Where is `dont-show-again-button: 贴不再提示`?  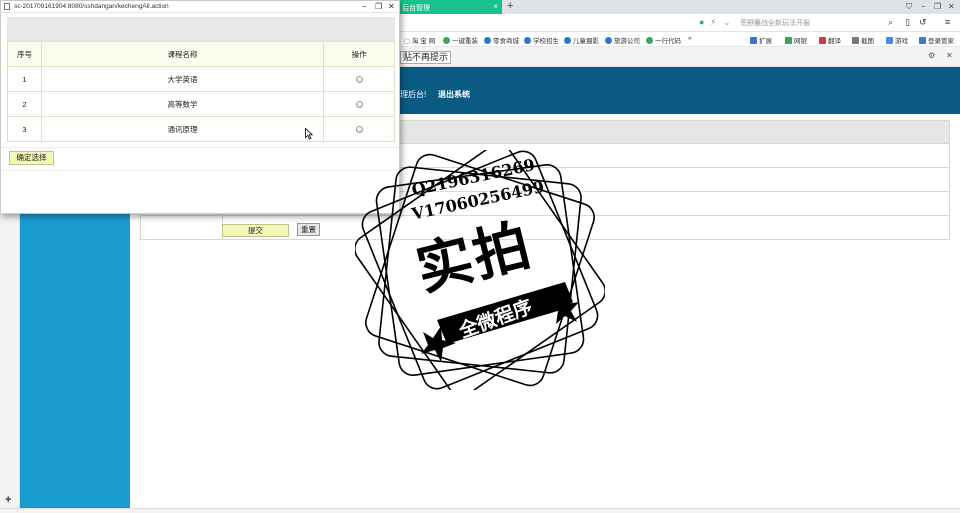
dont-show-again-button: 贴不再提示 is located at coordinates (426, 57).